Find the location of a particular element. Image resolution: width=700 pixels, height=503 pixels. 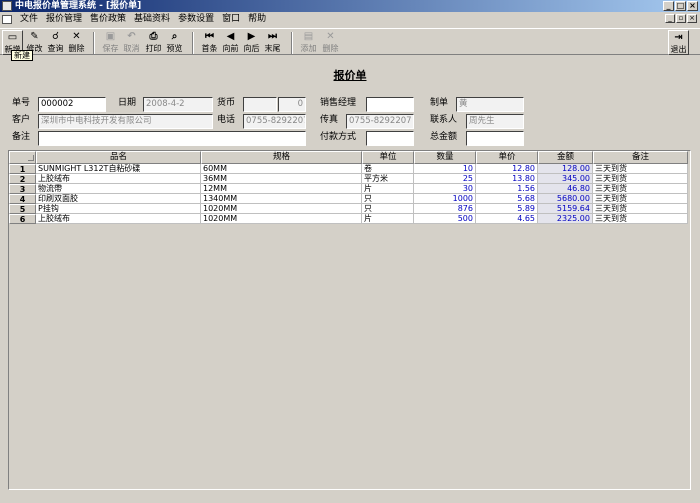

row-header: 4 is located at coordinates (22, 199).